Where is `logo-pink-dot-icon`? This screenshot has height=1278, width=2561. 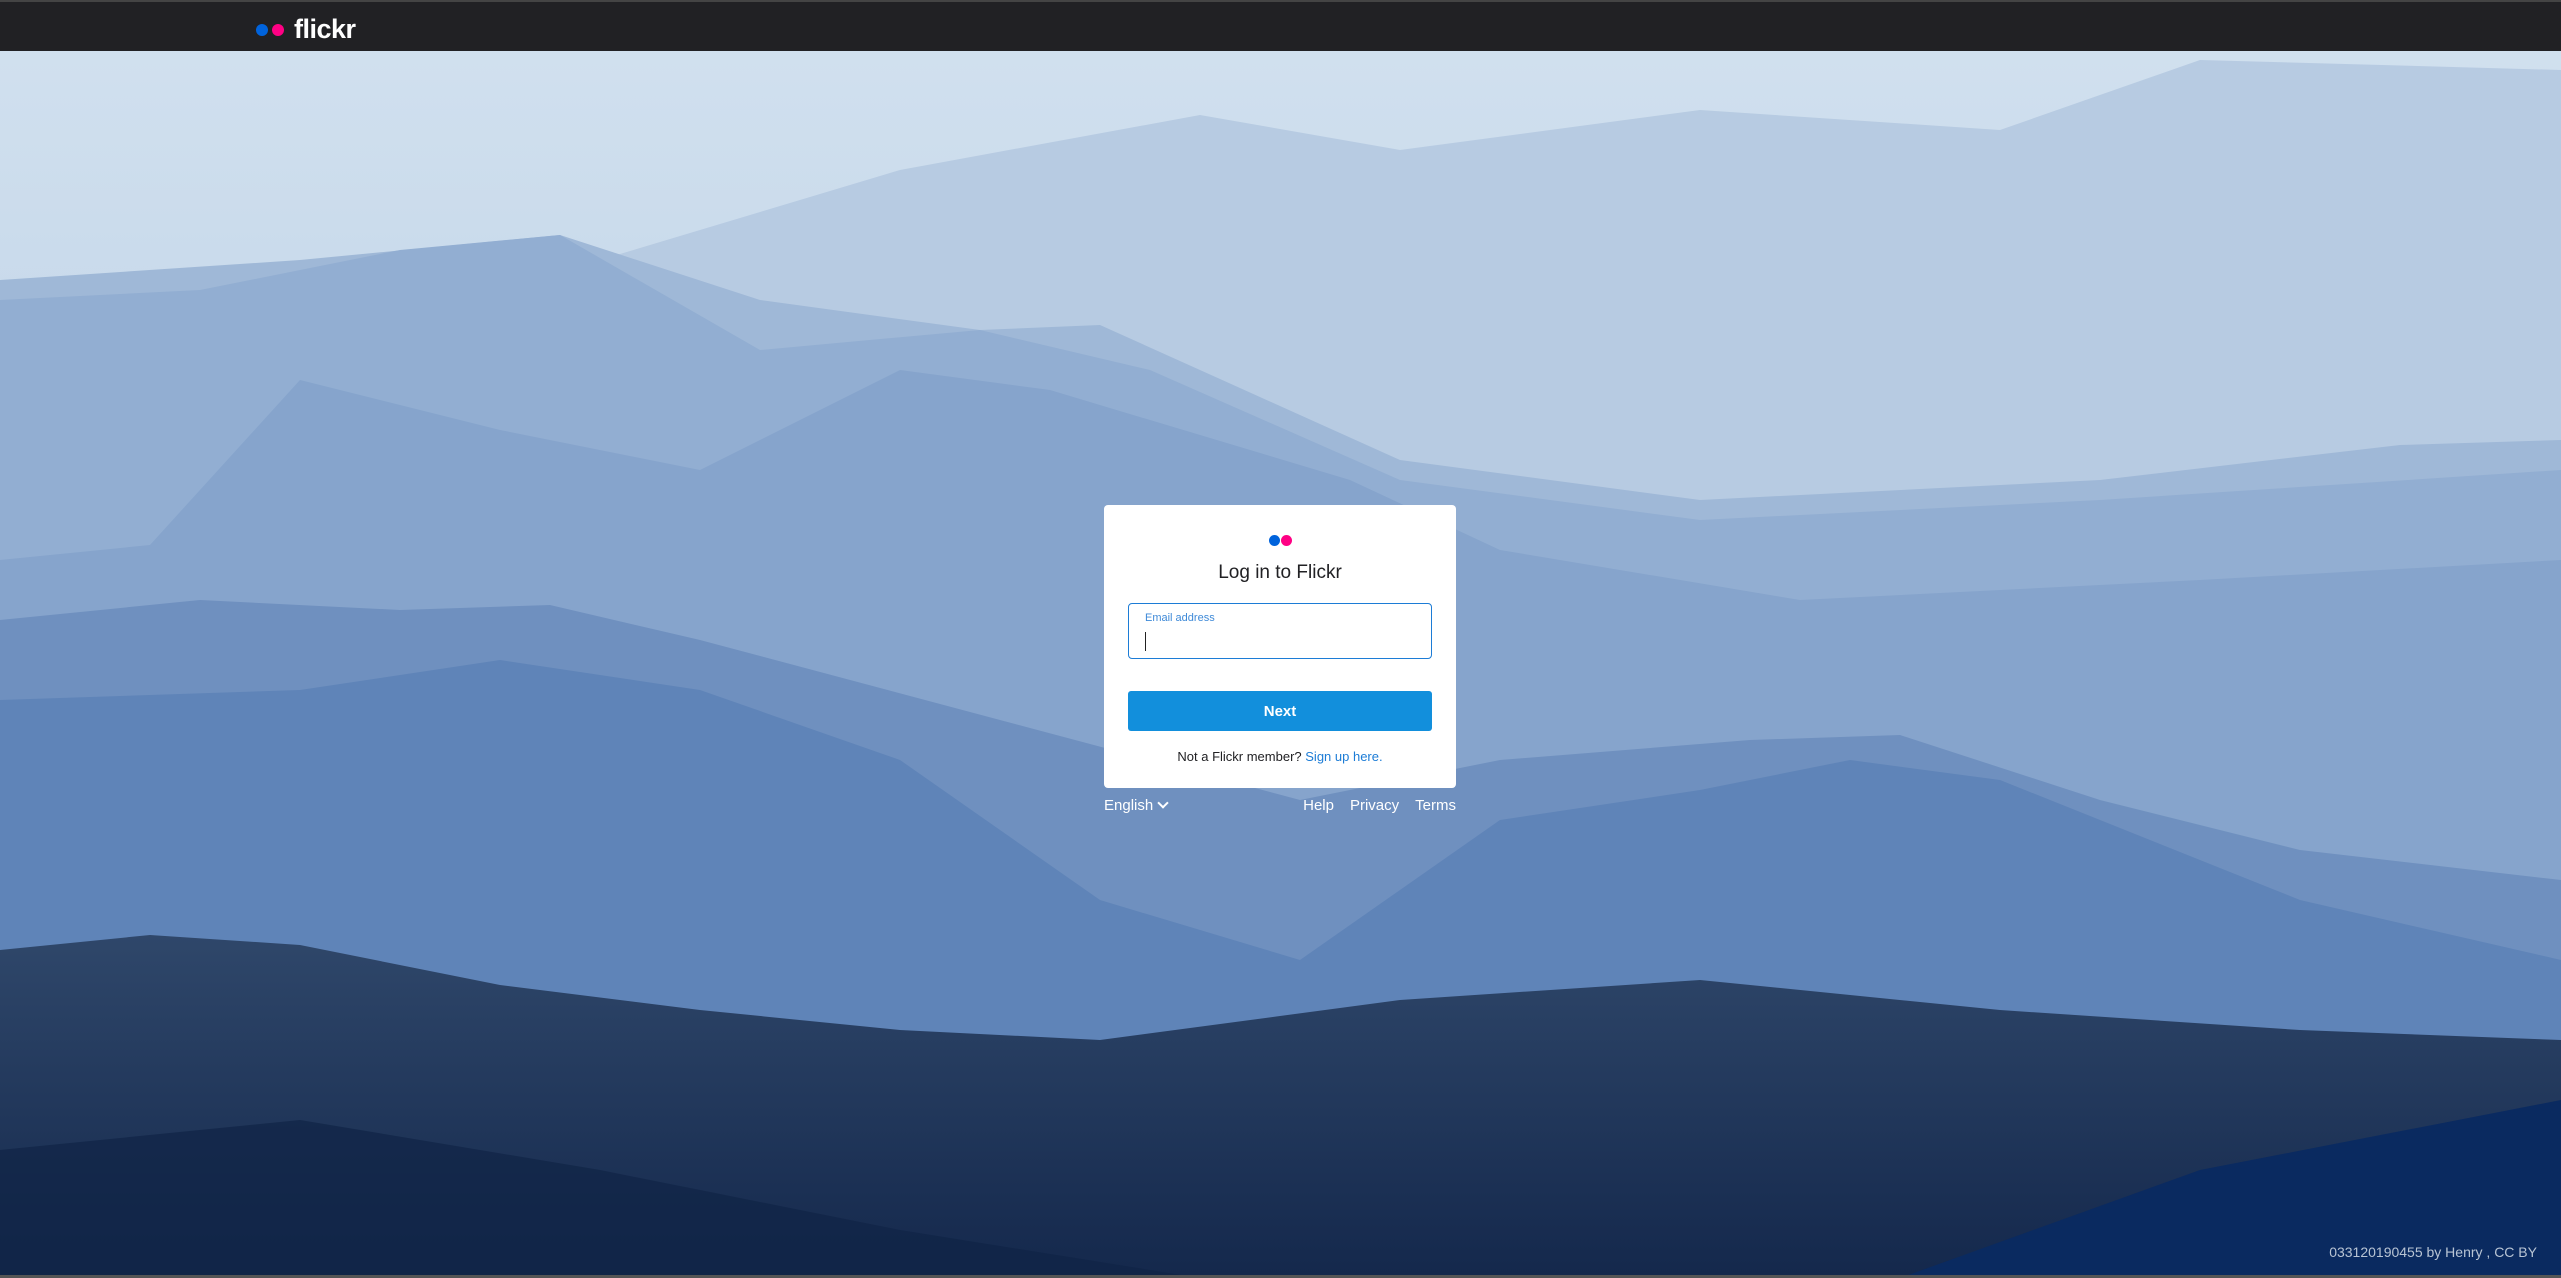 logo-pink-dot-icon is located at coordinates (278, 29).